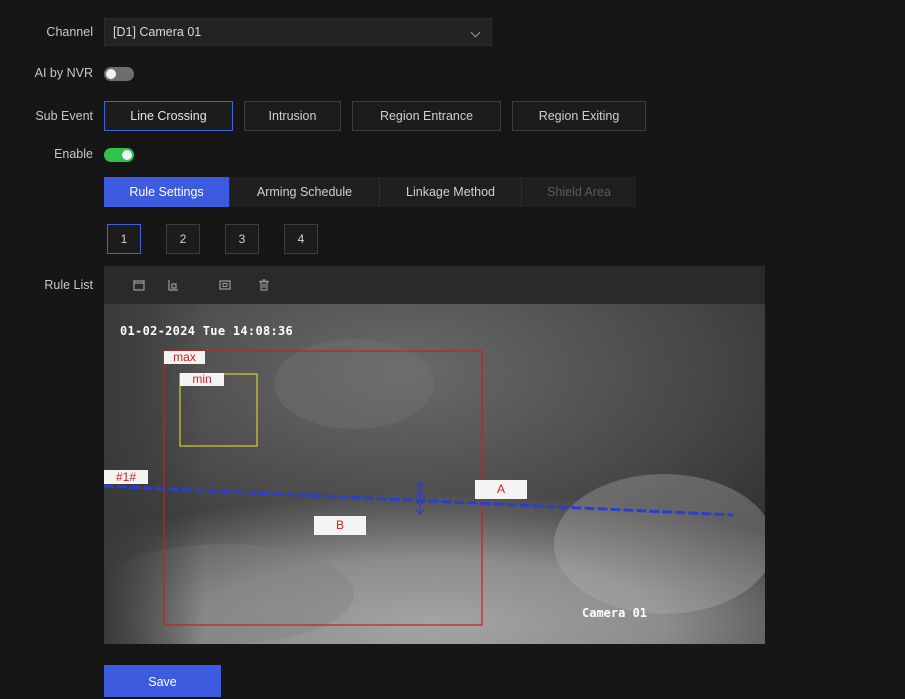 This screenshot has width=905, height=699. What do you see at coordinates (301, 239) in the screenshot?
I see `rule-4-button: 4` at bounding box center [301, 239].